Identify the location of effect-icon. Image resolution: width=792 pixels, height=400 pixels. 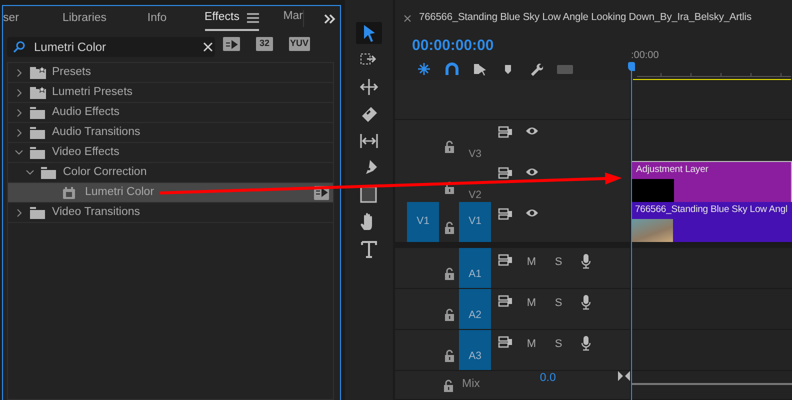
(69, 192).